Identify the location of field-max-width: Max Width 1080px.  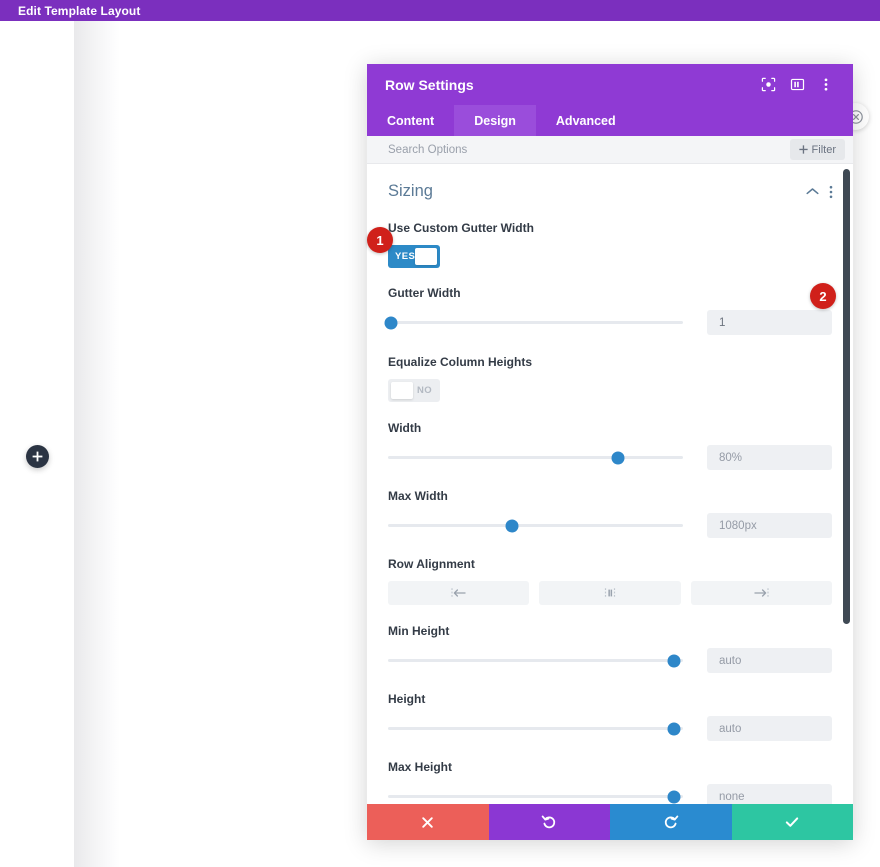
(610, 513).